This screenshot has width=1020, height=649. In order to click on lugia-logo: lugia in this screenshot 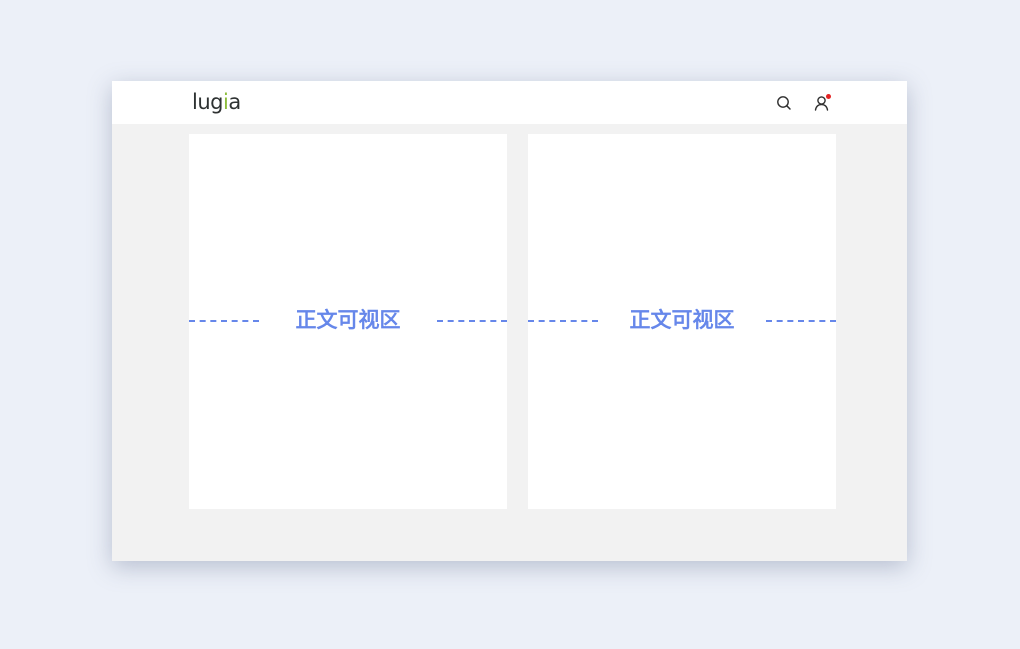, I will do `click(220, 103)`.